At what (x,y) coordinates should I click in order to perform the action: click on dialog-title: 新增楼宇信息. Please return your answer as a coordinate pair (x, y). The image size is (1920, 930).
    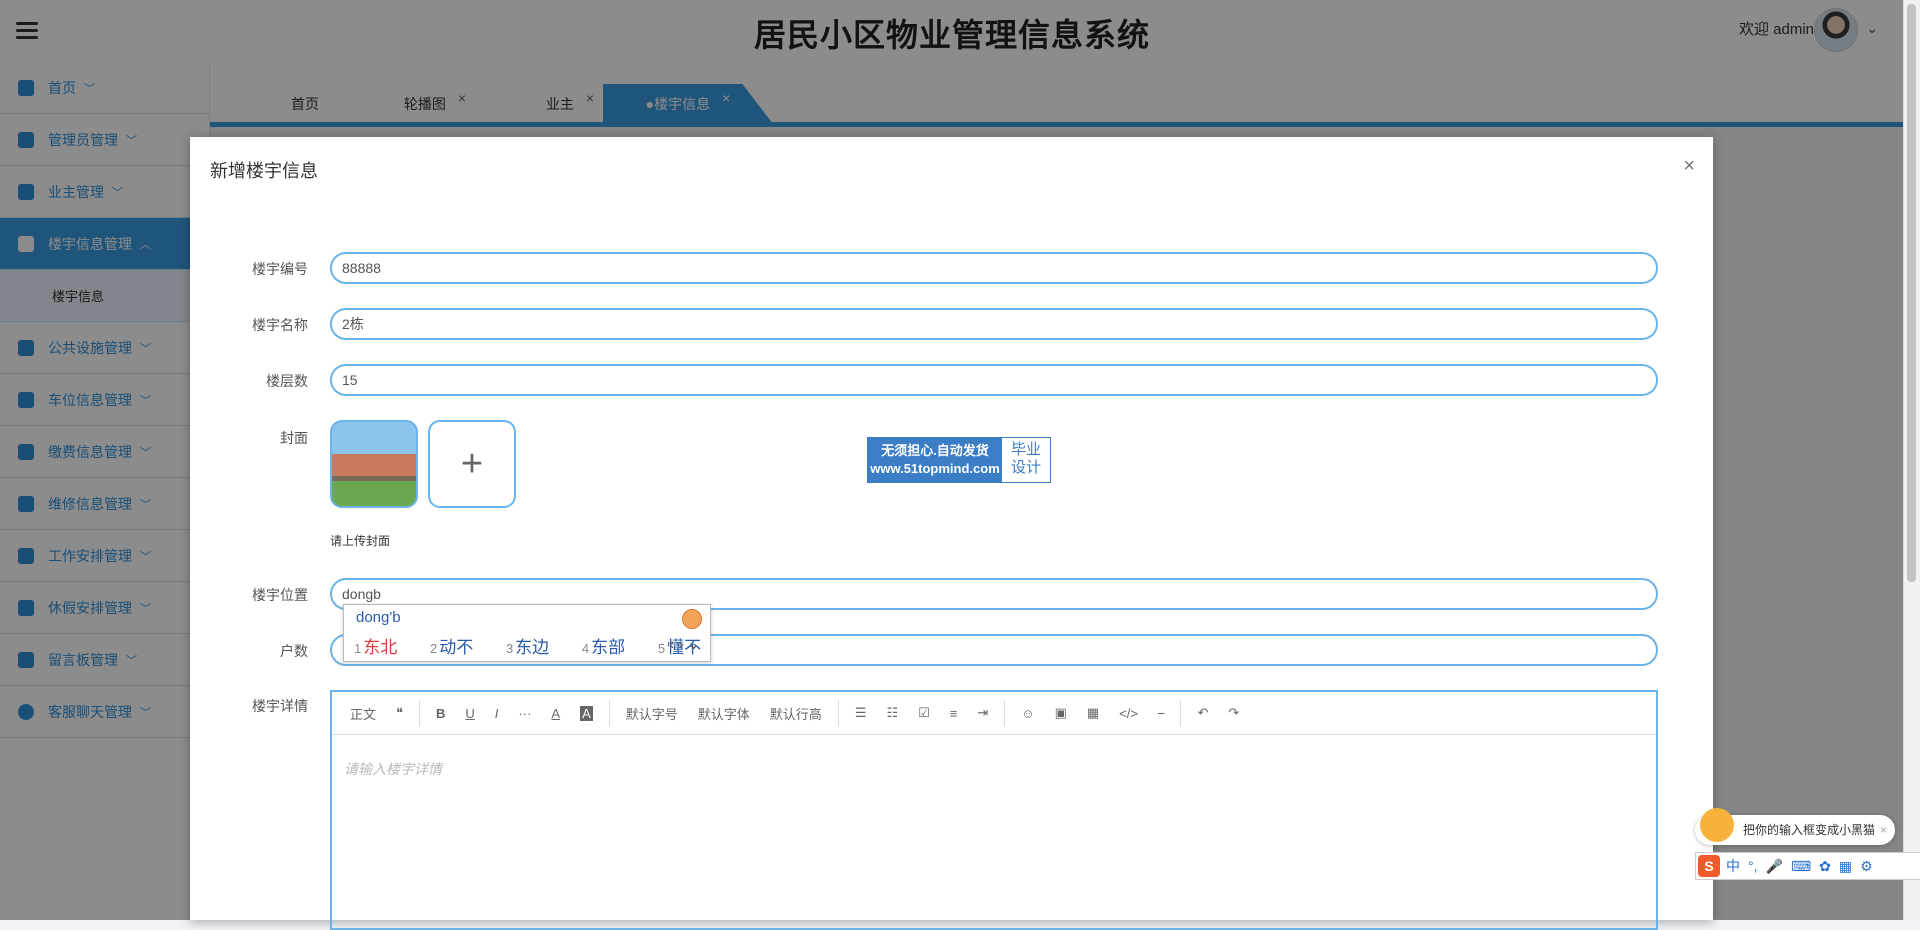
    Looking at the image, I should click on (264, 171).